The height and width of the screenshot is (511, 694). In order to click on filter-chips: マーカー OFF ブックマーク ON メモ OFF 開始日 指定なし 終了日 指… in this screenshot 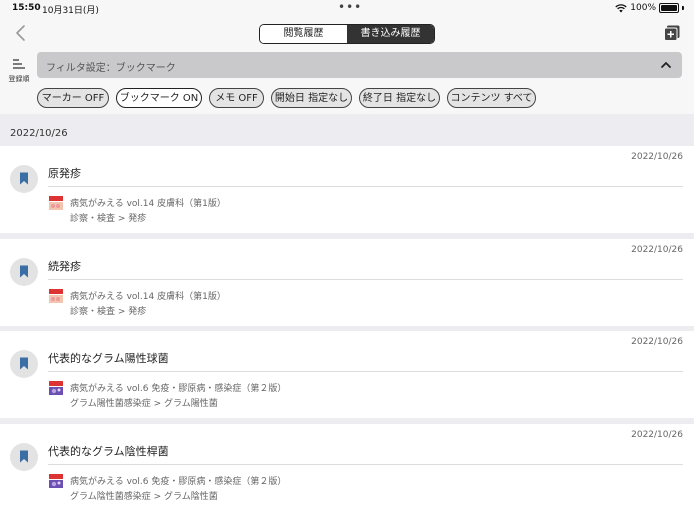, I will do `click(347, 99)`.